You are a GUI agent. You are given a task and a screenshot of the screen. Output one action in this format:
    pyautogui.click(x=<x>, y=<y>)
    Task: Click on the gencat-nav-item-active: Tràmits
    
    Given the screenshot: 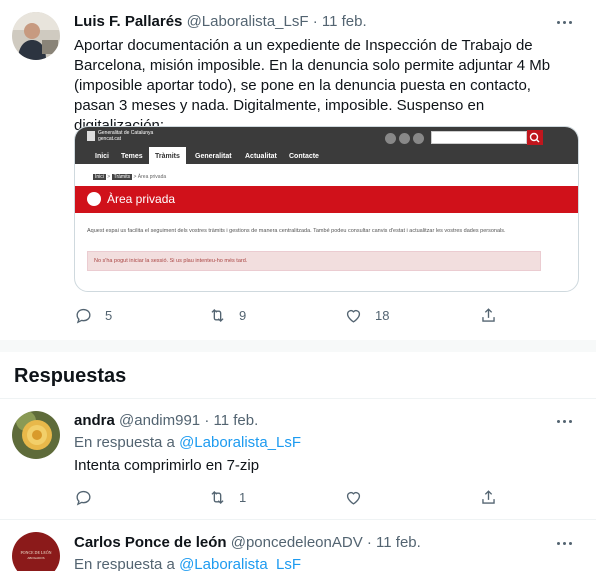 What is the action you would take?
    pyautogui.click(x=167, y=155)
    